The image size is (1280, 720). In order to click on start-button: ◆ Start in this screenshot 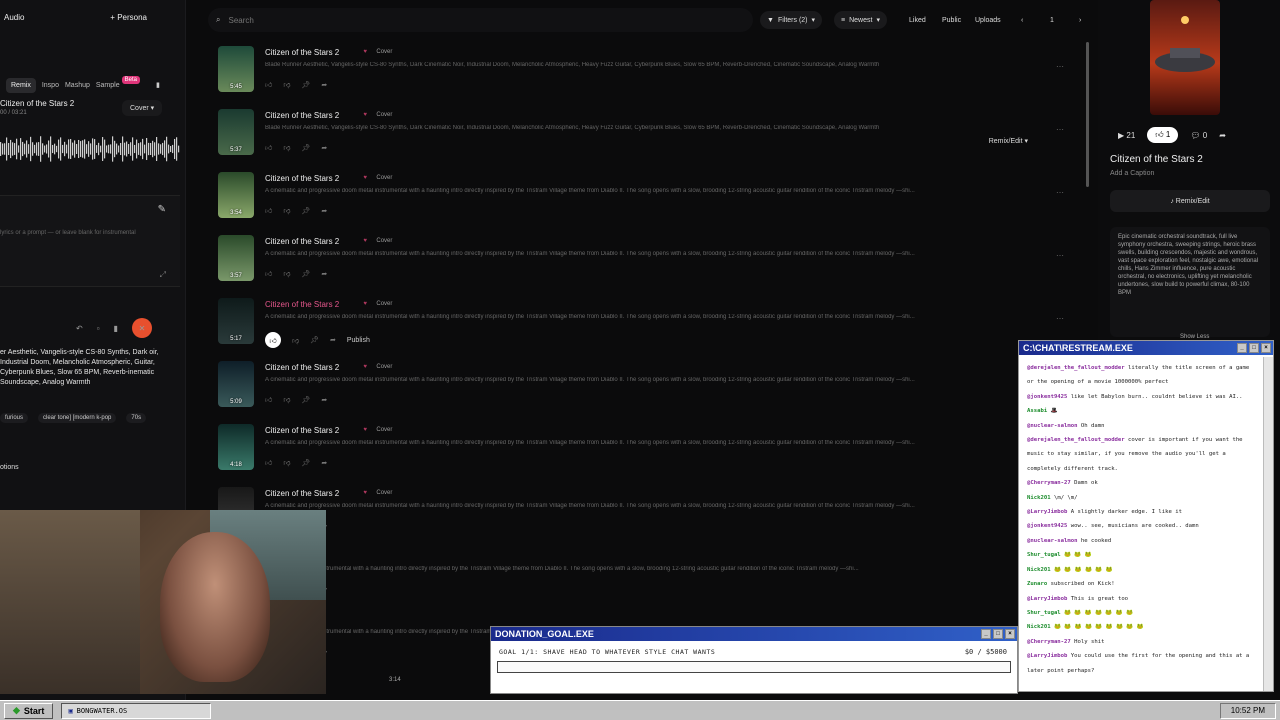, I will do `click(29, 710)`.